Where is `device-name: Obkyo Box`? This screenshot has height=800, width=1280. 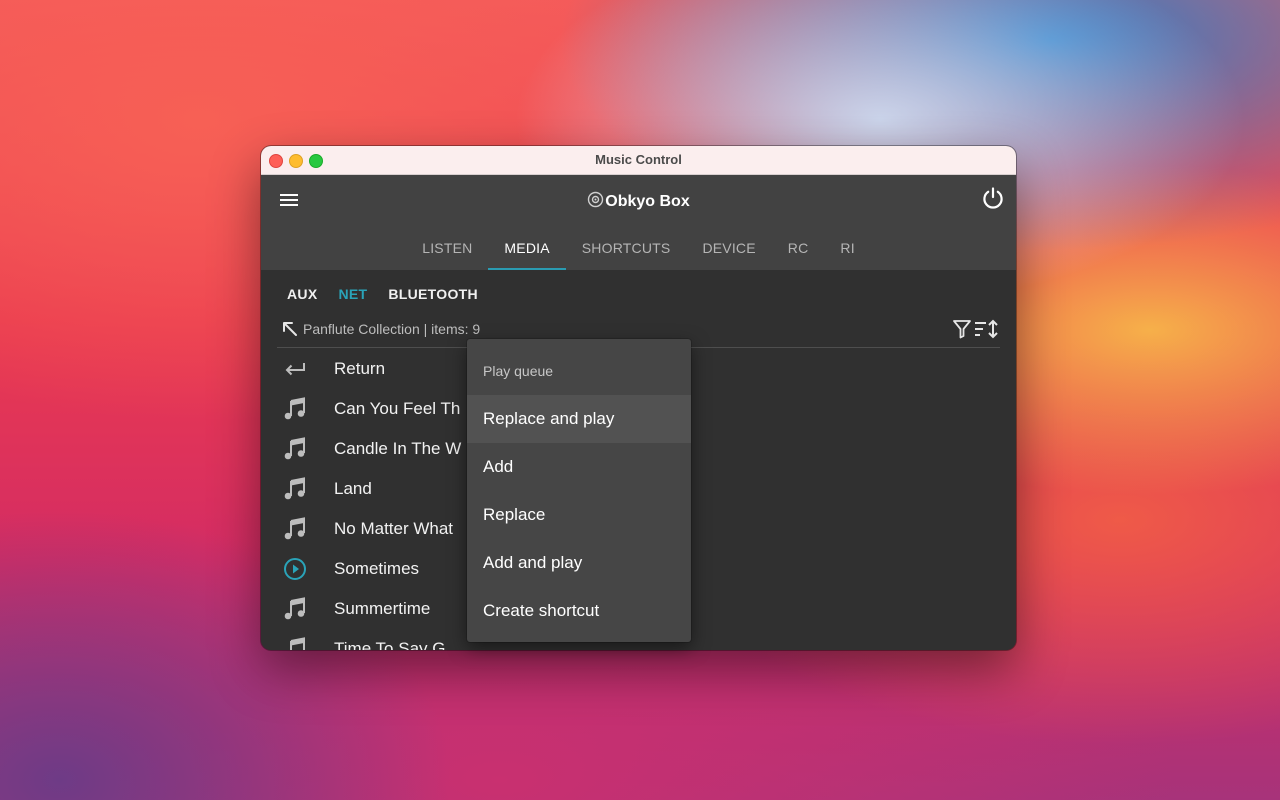
device-name: Obkyo Box is located at coordinates (647, 201).